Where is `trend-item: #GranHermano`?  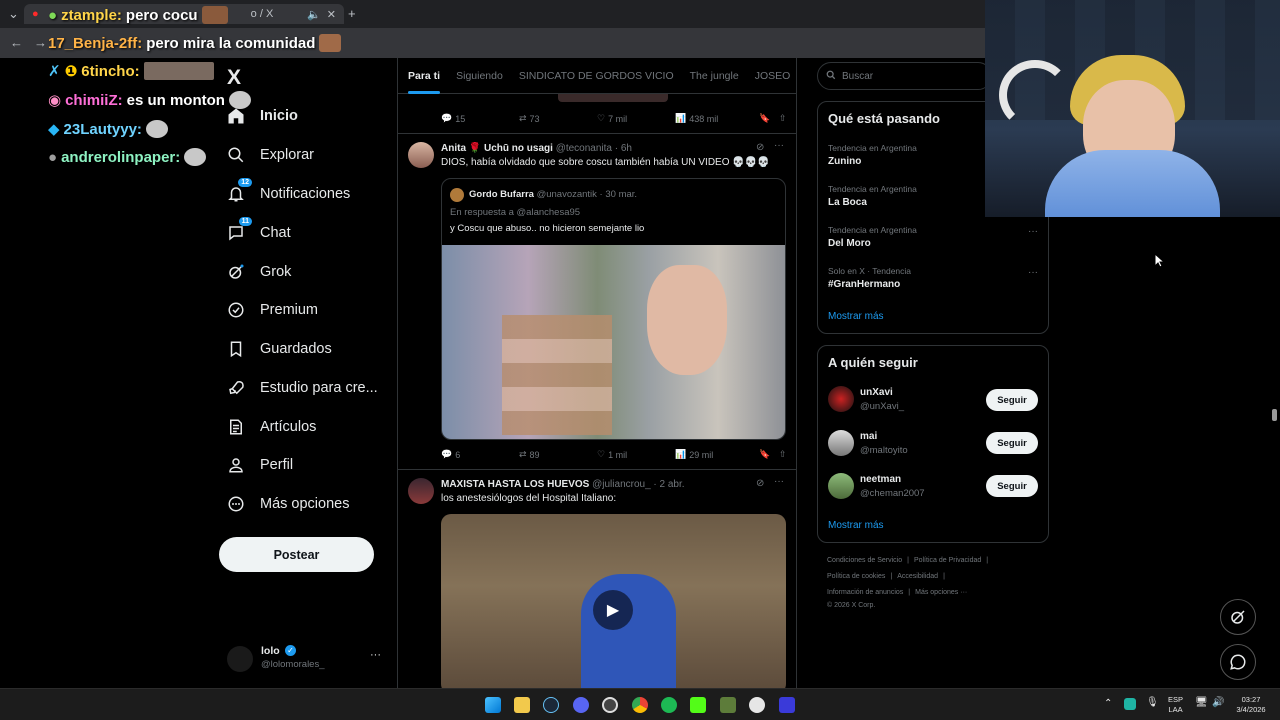 trend-item: #GranHermano is located at coordinates (864, 284).